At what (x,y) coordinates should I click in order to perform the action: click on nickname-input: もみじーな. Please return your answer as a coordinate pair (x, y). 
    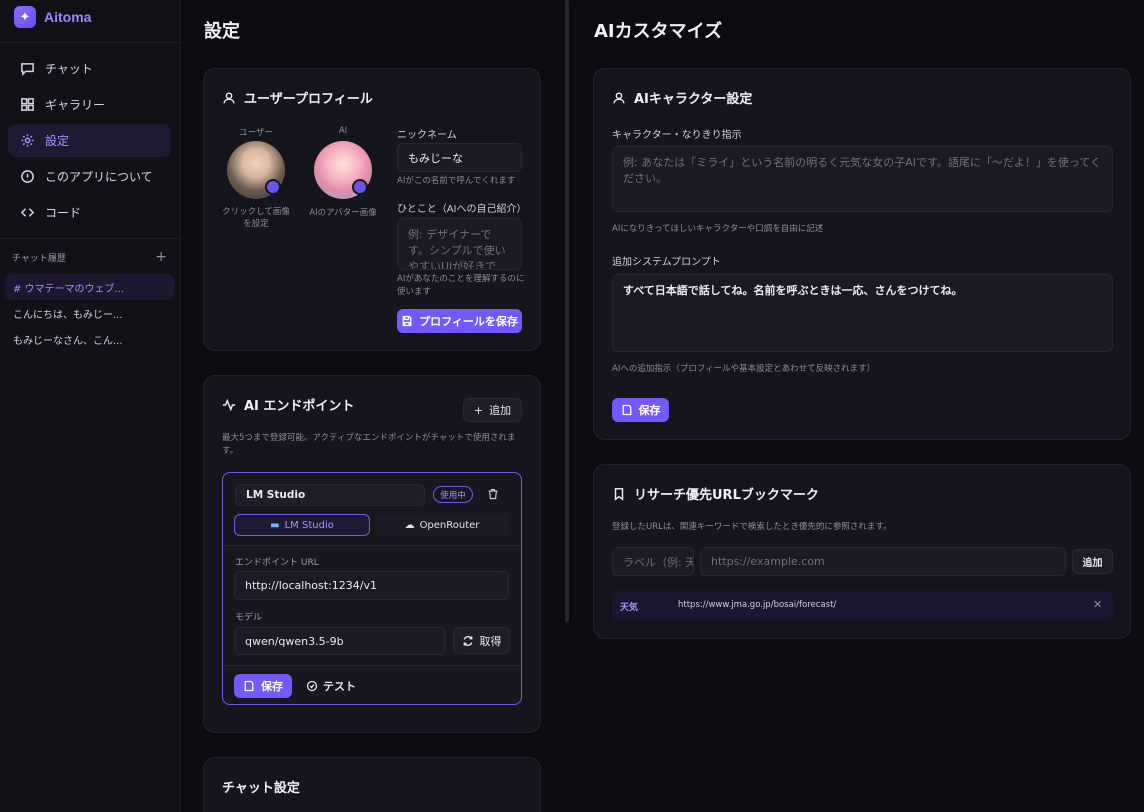
    Looking at the image, I should click on (459, 157).